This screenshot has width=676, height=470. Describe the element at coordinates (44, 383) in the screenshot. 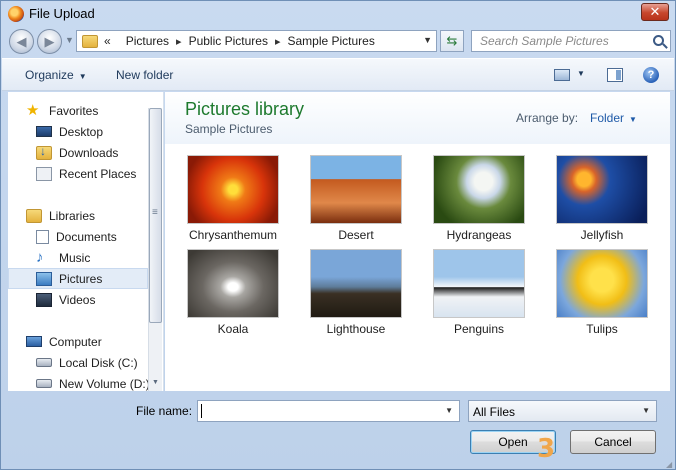

I see `disk-icon` at that location.